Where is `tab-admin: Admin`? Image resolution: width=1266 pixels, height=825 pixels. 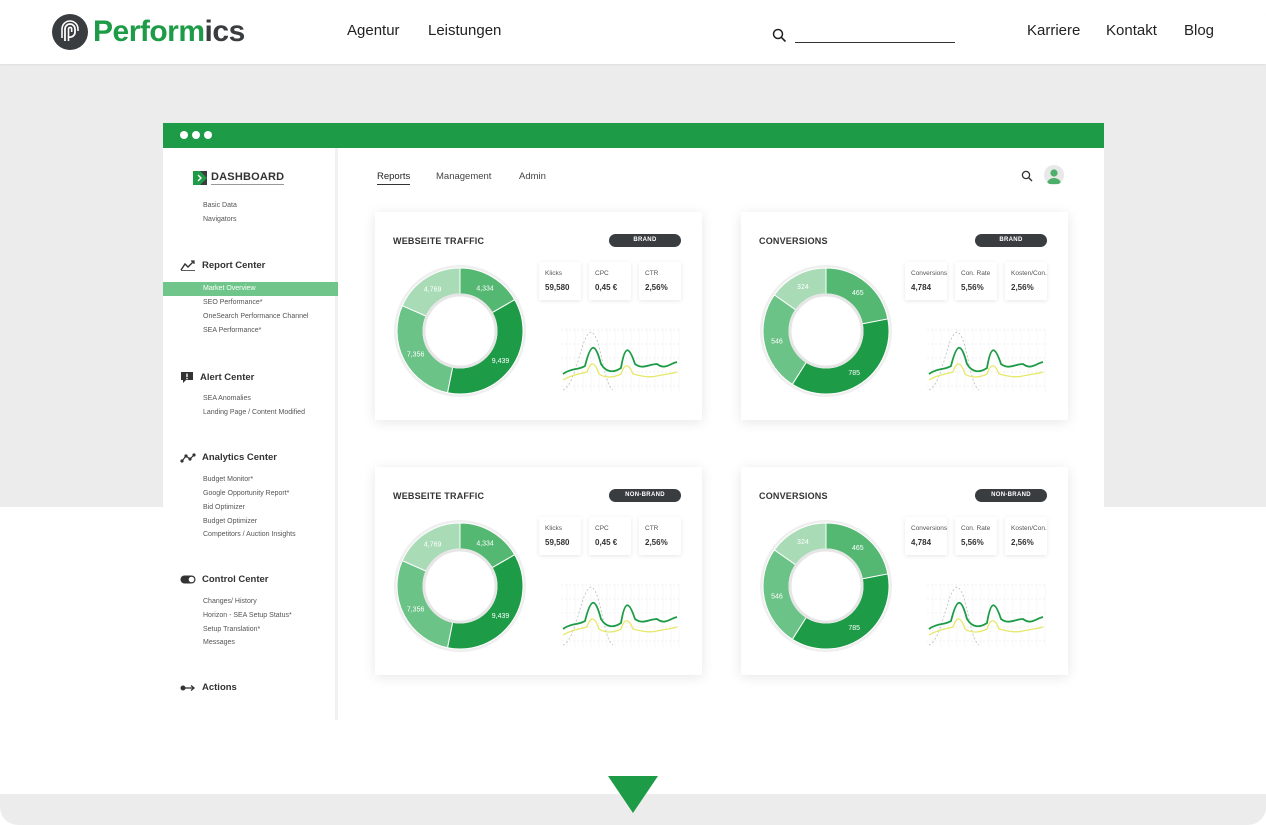 tab-admin: Admin is located at coordinates (532, 176).